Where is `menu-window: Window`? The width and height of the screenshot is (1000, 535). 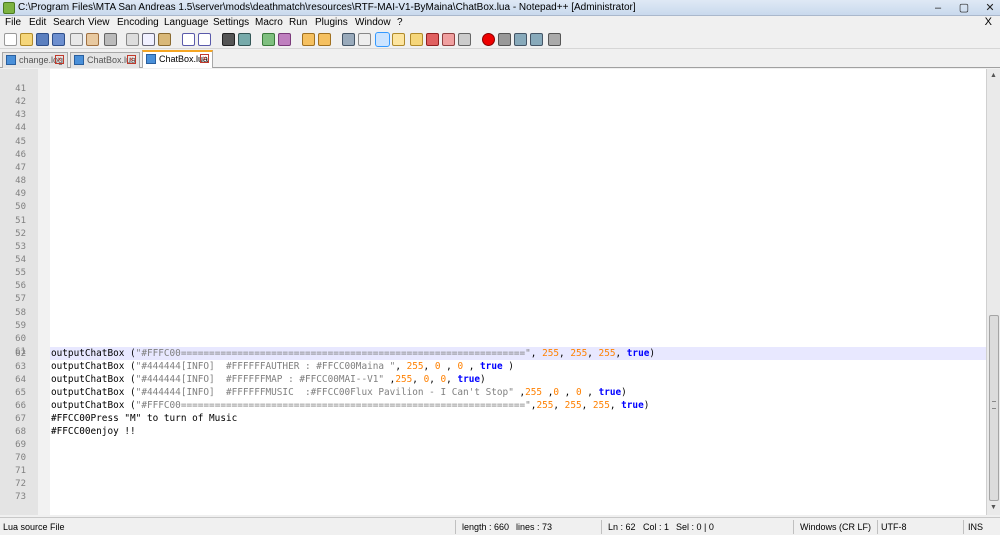
menu-window: Window is located at coordinates (373, 22).